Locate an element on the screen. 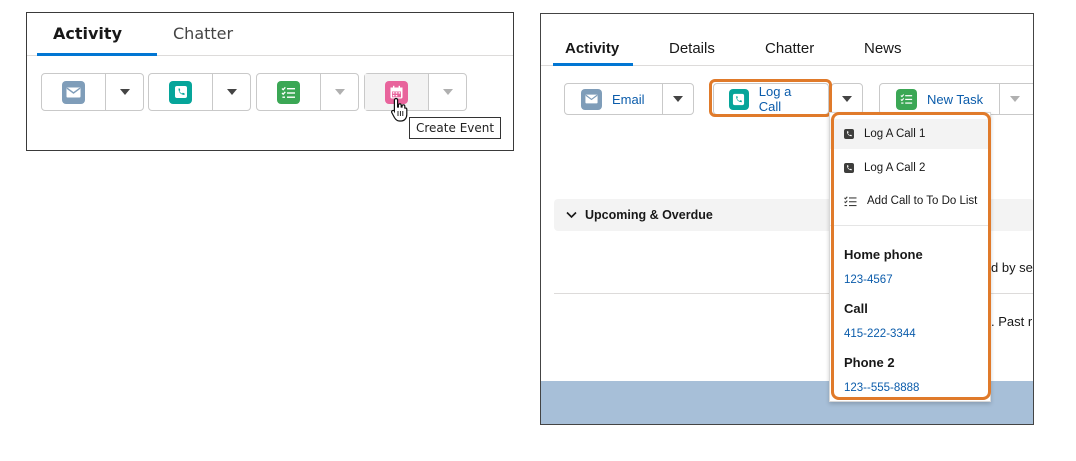 The image size is (1076, 461). call-dropdown-button is located at coordinates (231, 92).